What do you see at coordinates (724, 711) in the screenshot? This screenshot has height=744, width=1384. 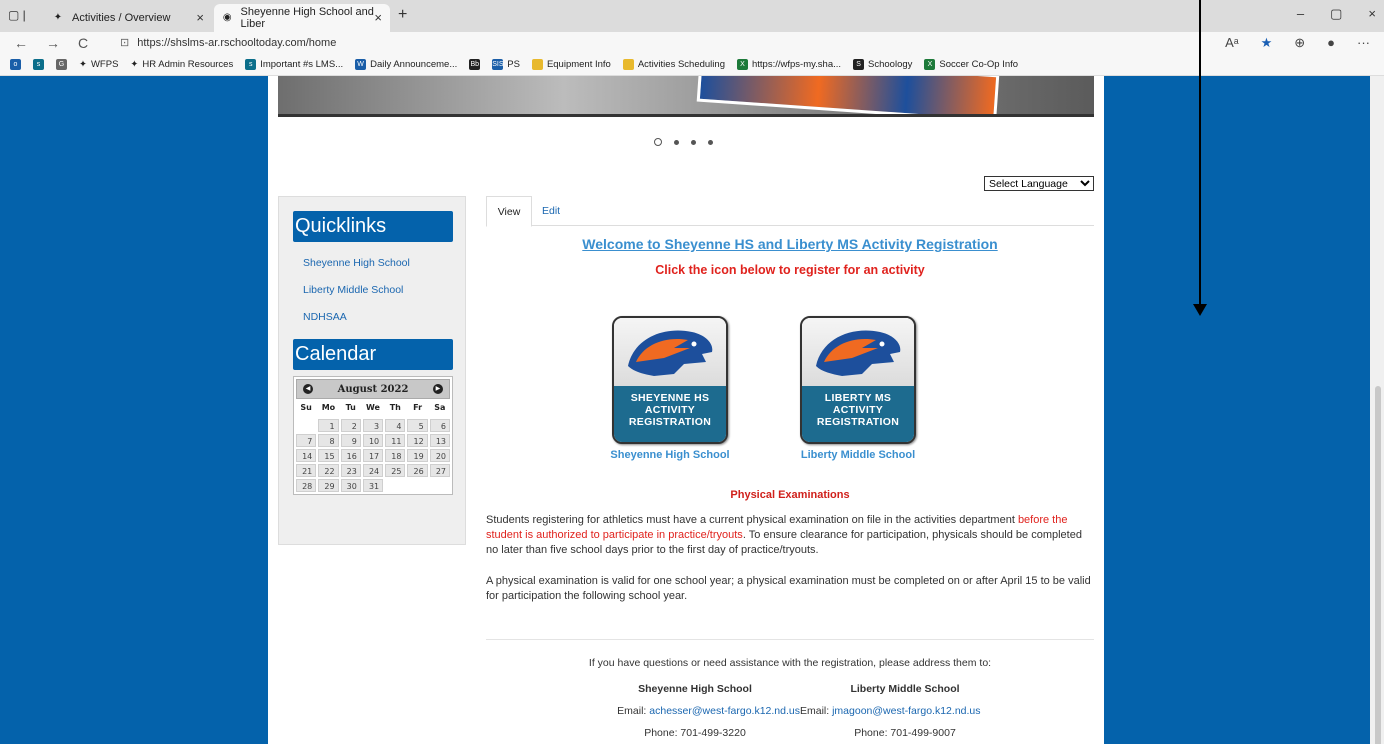 I see `sheyenne-email-link: achesser@west-fargo.k12.nd.us` at bounding box center [724, 711].